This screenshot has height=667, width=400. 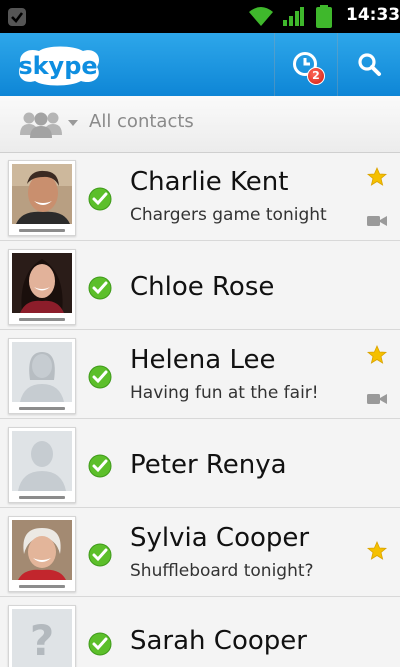 I want to click on contact-row: Charlie Kent Chargers game tonight, so click(x=200, y=197).